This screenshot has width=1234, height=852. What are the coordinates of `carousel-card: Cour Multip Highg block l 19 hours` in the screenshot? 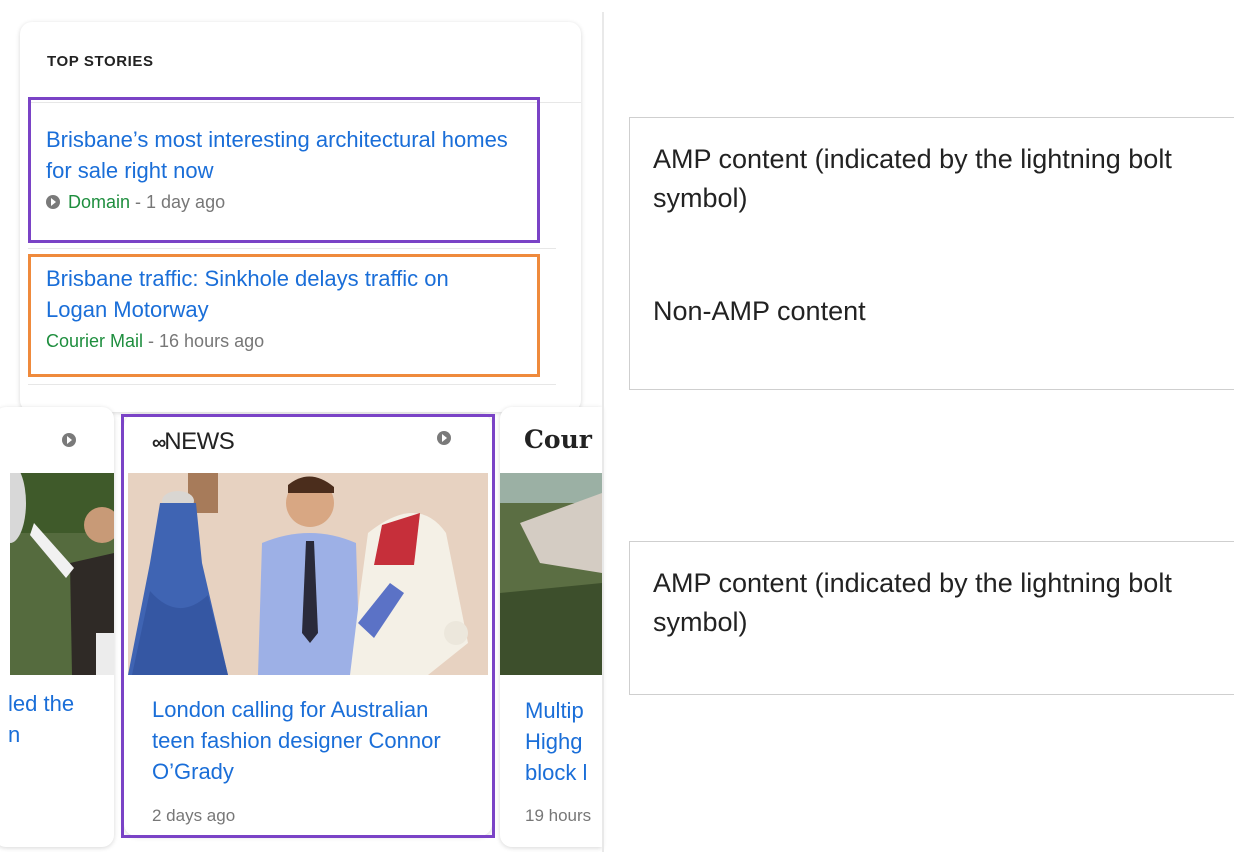 It's located at (551, 627).